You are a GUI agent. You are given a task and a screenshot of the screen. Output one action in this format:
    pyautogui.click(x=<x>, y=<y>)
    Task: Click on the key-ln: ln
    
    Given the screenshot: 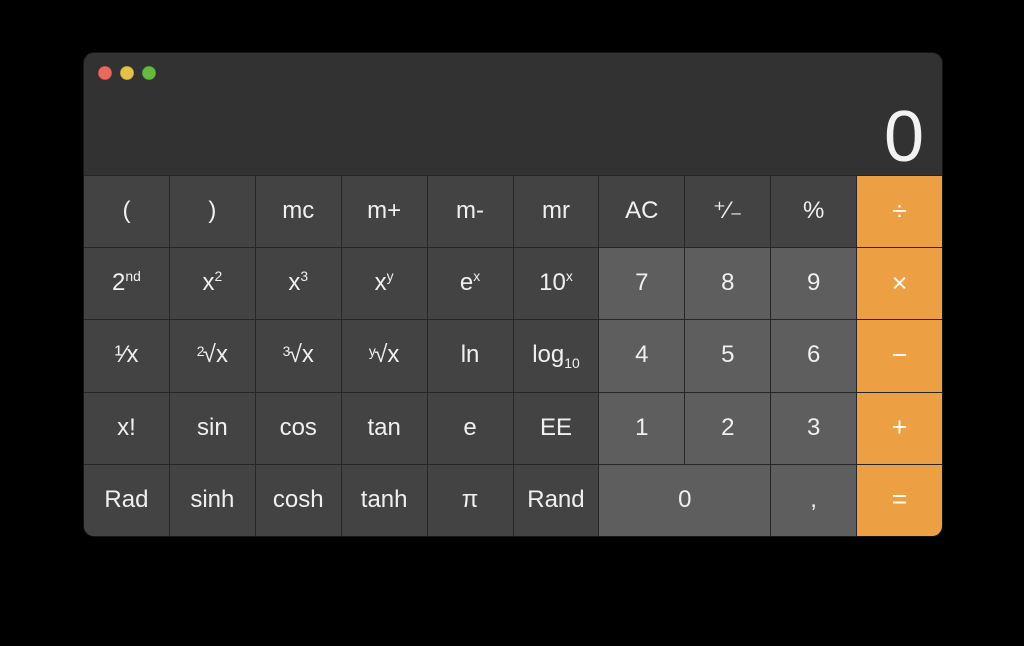 What is the action you would take?
    pyautogui.click(x=470, y=356)
    